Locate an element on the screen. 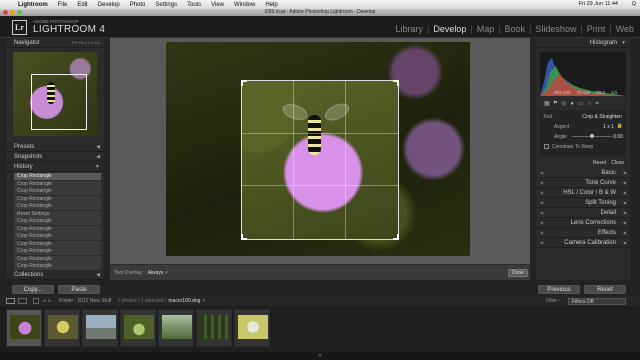 Image resolution: width=640 pixels, height=360 pixels. menu-settings: Settings is located at coordinates (167, 5).